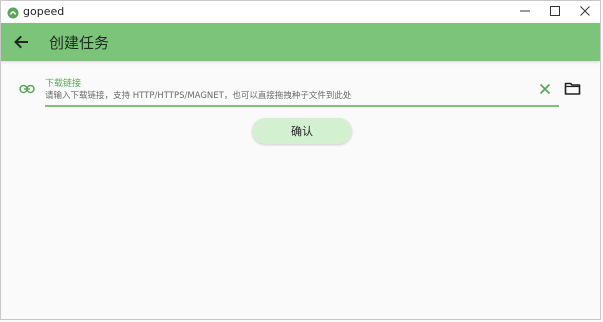  What do you see at coordinates (280, 96) in the screenshot?
I see `url-input` at bounding box center [280, 96].